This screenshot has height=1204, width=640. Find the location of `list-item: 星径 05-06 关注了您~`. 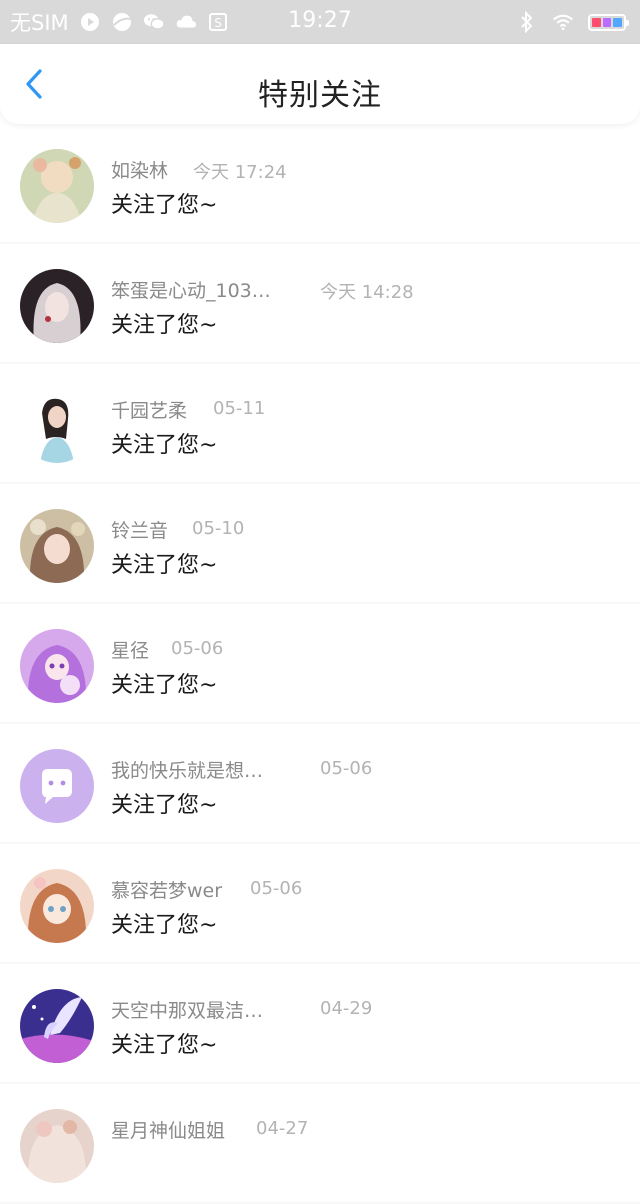

list-item: 星径 05-06 关注了您~ is located at coordinates (320, 663).